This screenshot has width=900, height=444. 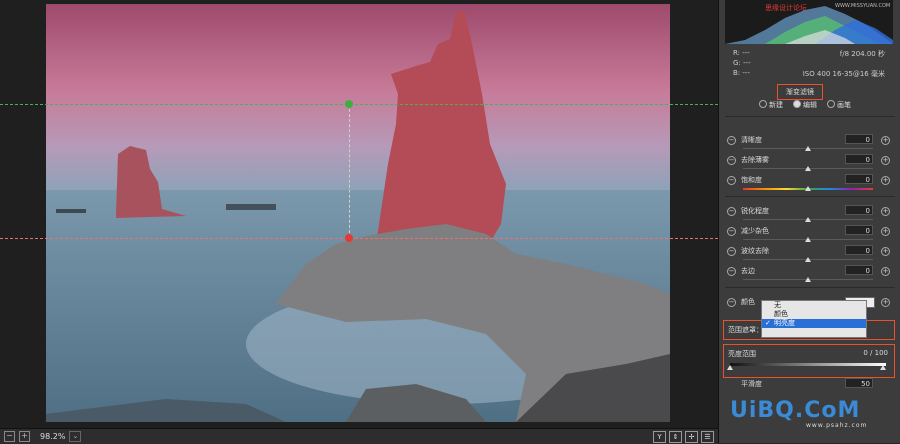 What do you see at coordinates (349, 104) in the screenshot?
I see `gradient-start-pin` at bounding box center [349, 104].